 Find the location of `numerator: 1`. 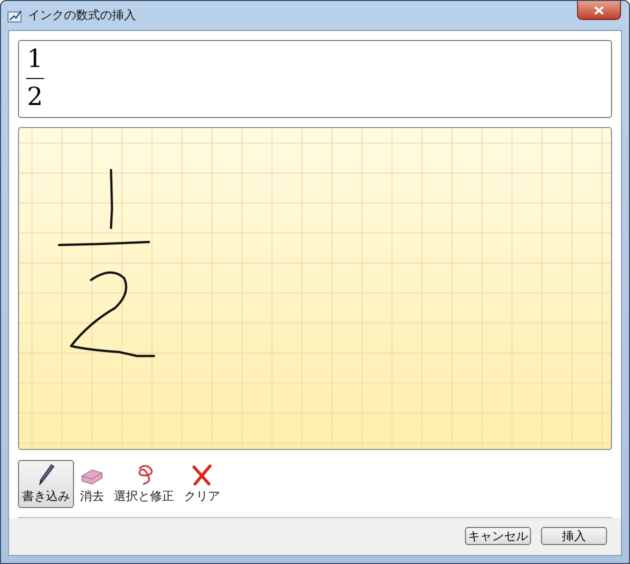

numerator: 1 is located at coordinates (35, 59).